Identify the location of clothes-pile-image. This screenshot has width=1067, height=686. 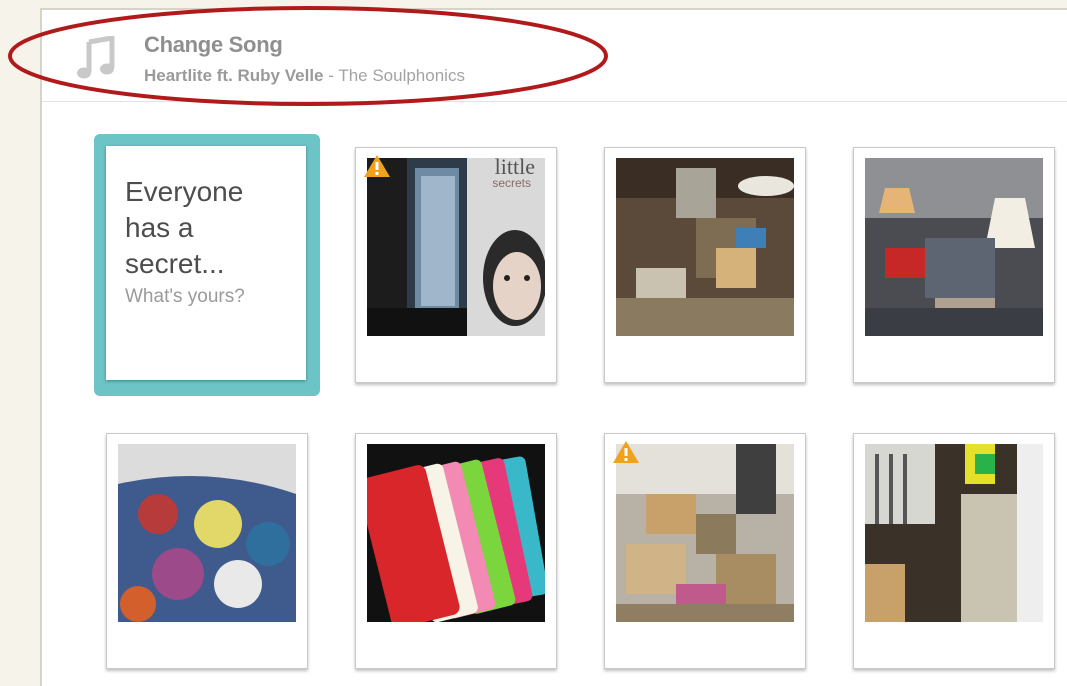
(207, 533).